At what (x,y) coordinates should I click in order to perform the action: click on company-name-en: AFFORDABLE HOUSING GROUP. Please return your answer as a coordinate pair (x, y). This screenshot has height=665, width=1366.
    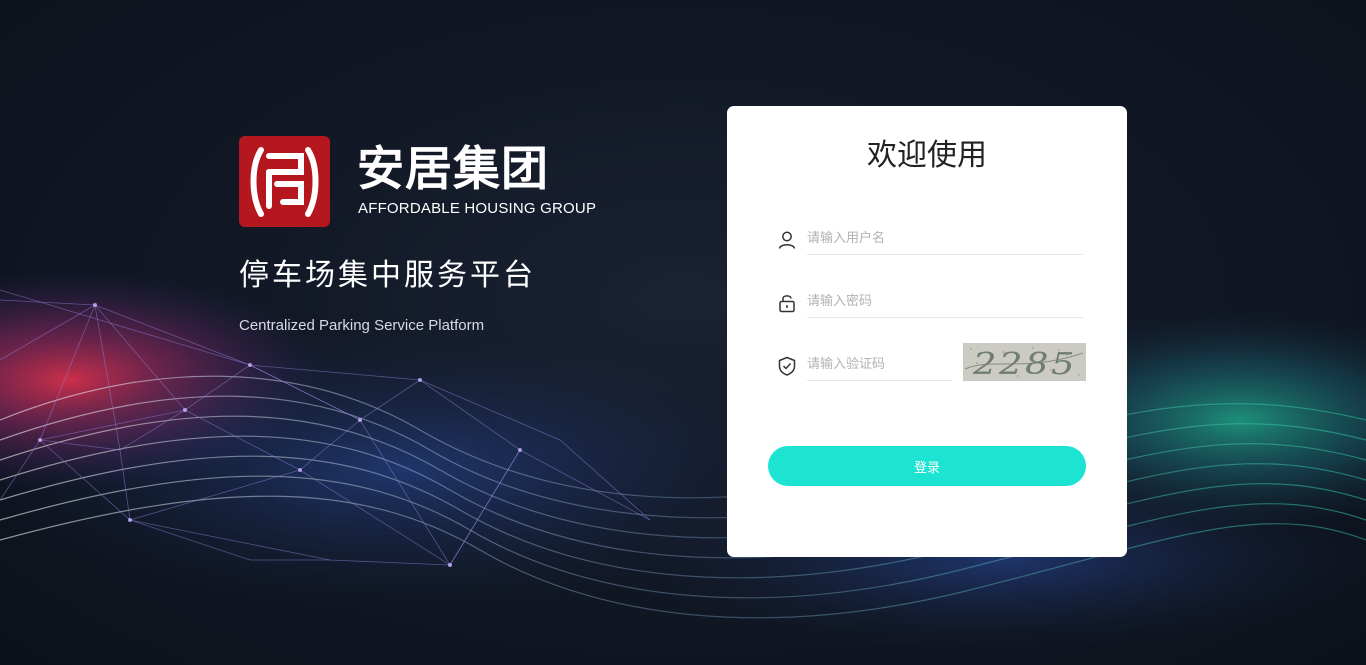
    Looking at the image, I should click on (477, 208).